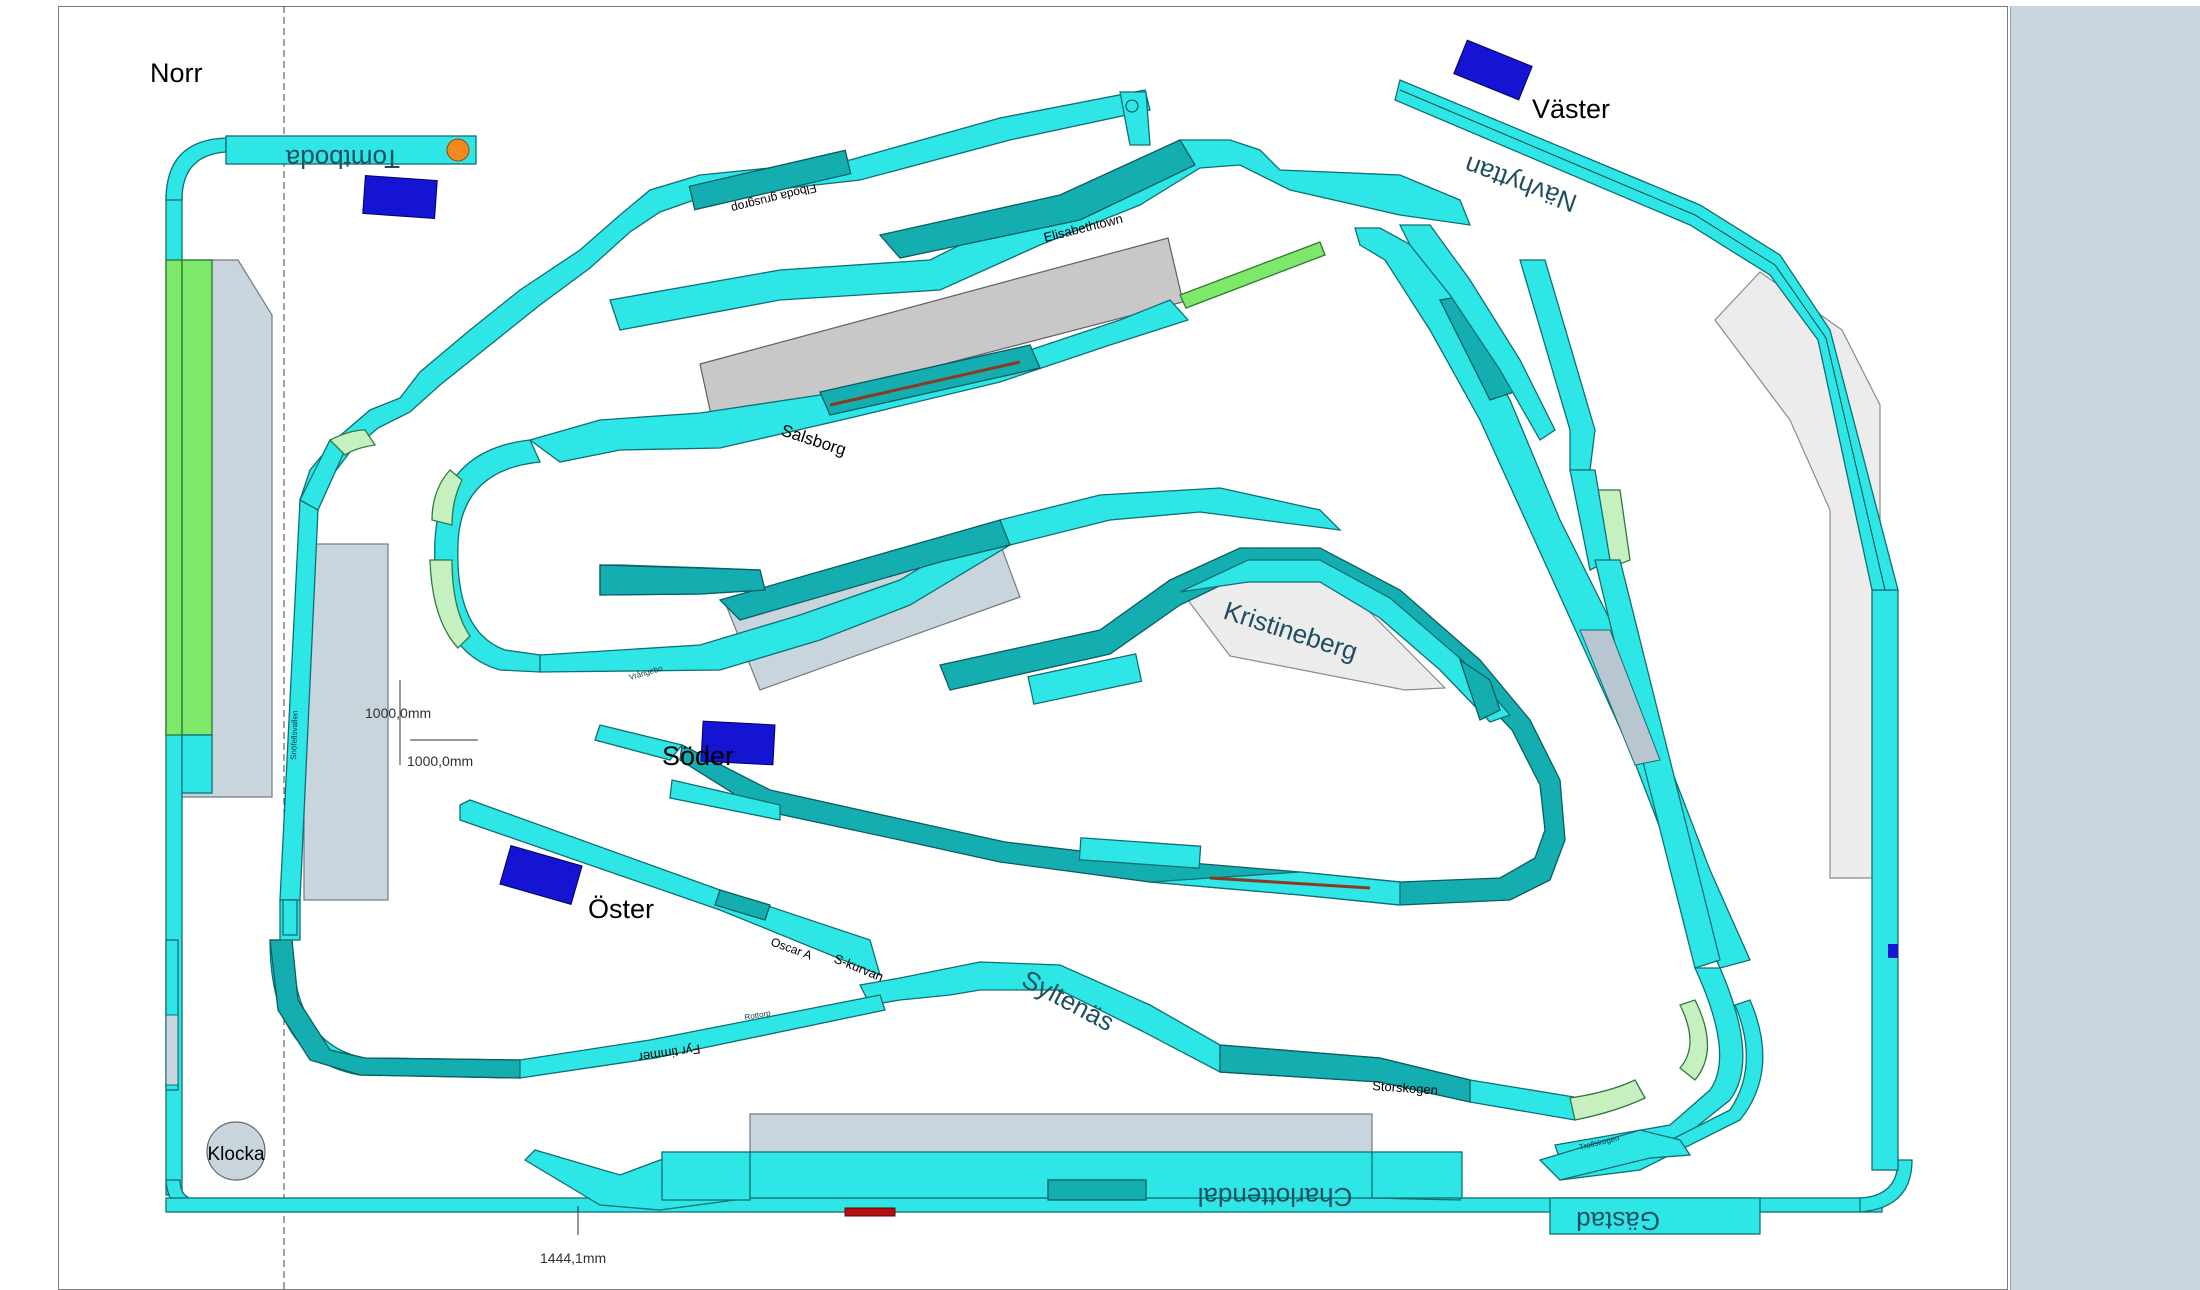 Image resolution: width=2200 pixels, height=1290 pixels. What do you see at coordinates (1694, 1040) in the screenshot?
I see `curve-lower-right-green` at bounding box center [1694, 1040].